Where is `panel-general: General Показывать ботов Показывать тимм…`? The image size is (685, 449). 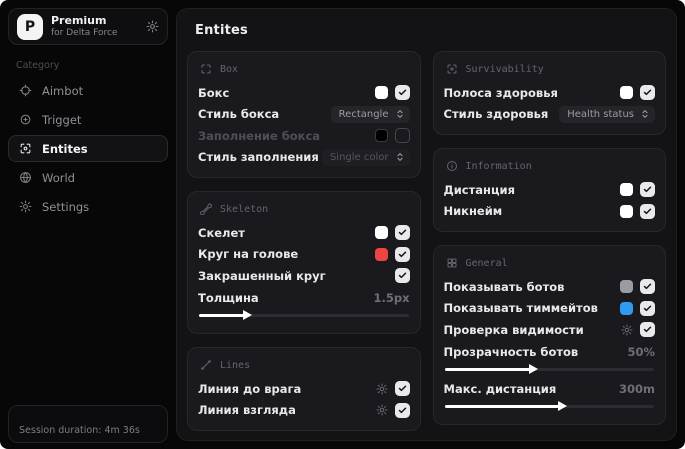 panel-general: General Показывать ботов Показывать тимм… is located at coordinates (549, 335).